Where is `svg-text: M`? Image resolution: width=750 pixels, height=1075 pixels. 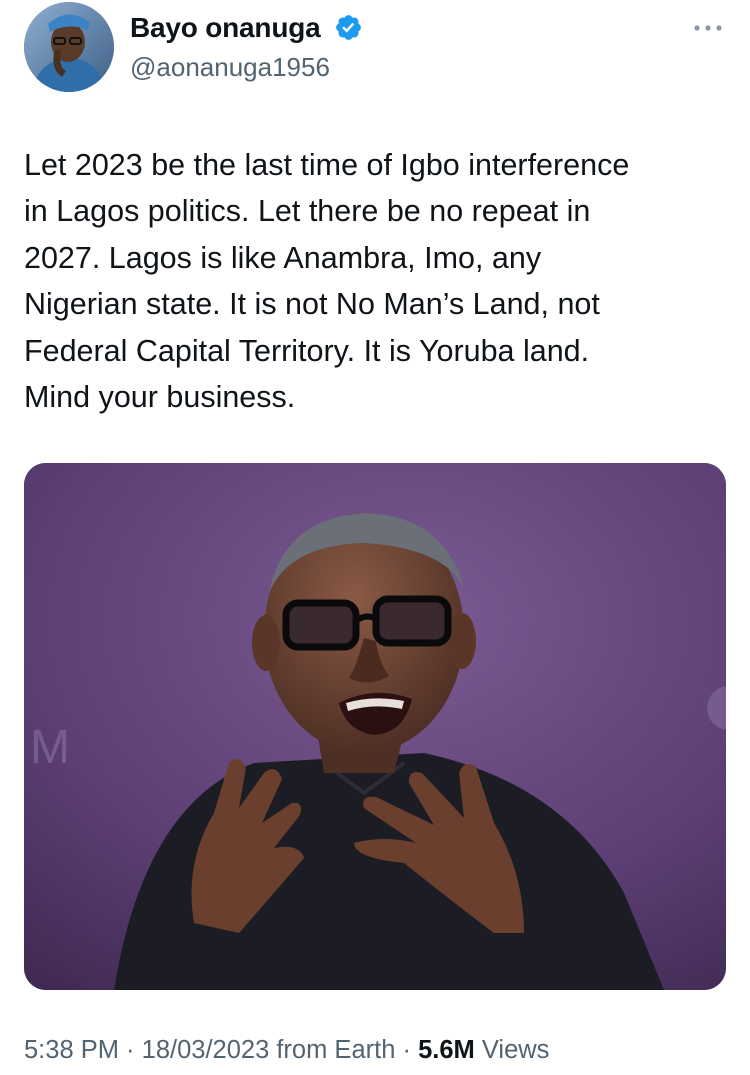 svg-text: M is located at coordinates (50, 747).